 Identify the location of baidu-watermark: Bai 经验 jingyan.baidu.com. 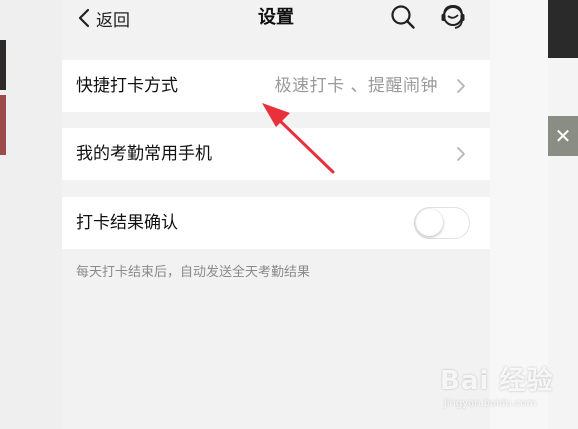
(509, 390).